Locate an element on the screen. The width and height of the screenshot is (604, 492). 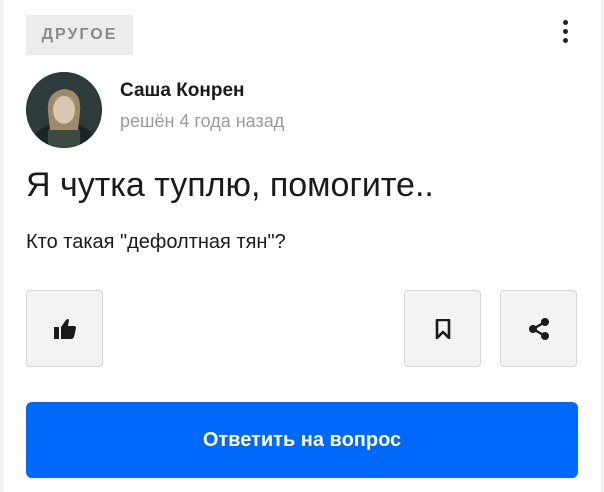
bookmark-icon is located at coordinates (442, 328).